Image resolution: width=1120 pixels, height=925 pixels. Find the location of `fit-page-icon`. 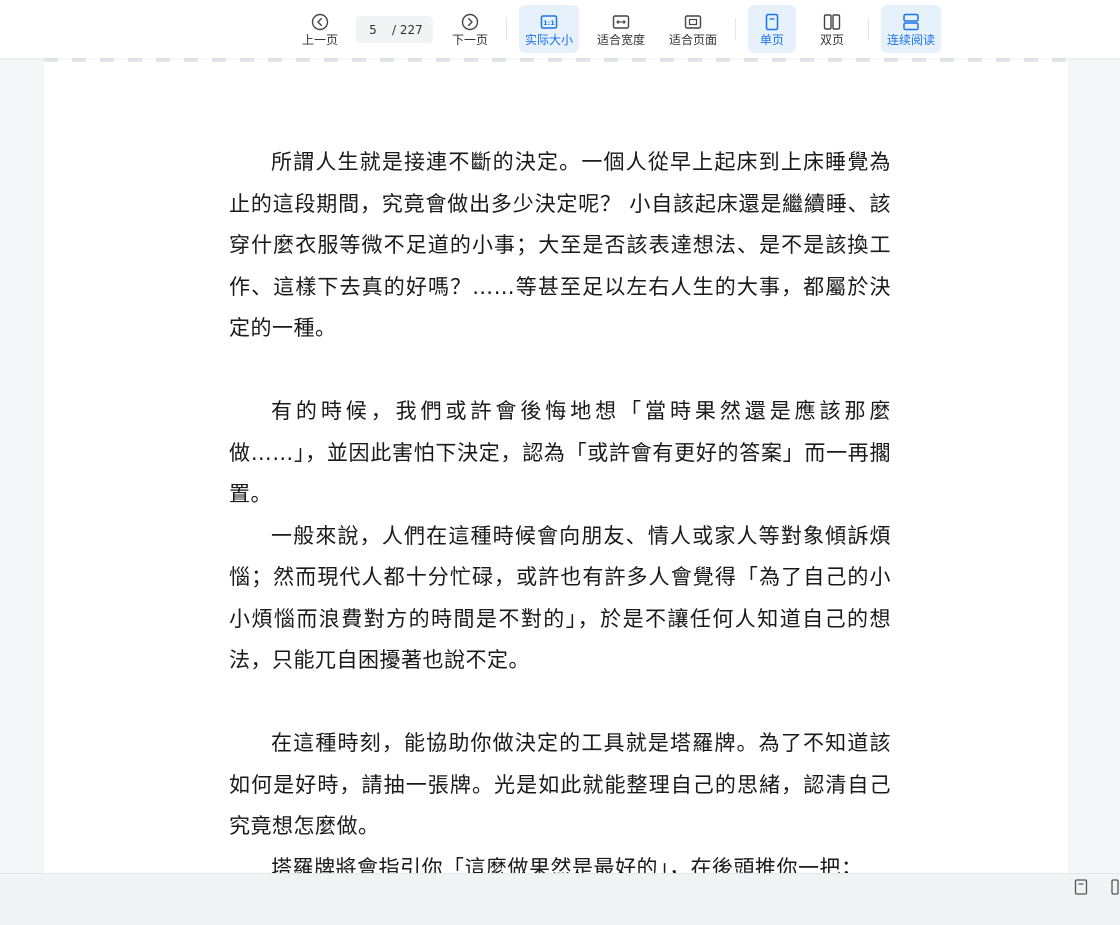

fit-page-icon is located at coordinates (693, 22).